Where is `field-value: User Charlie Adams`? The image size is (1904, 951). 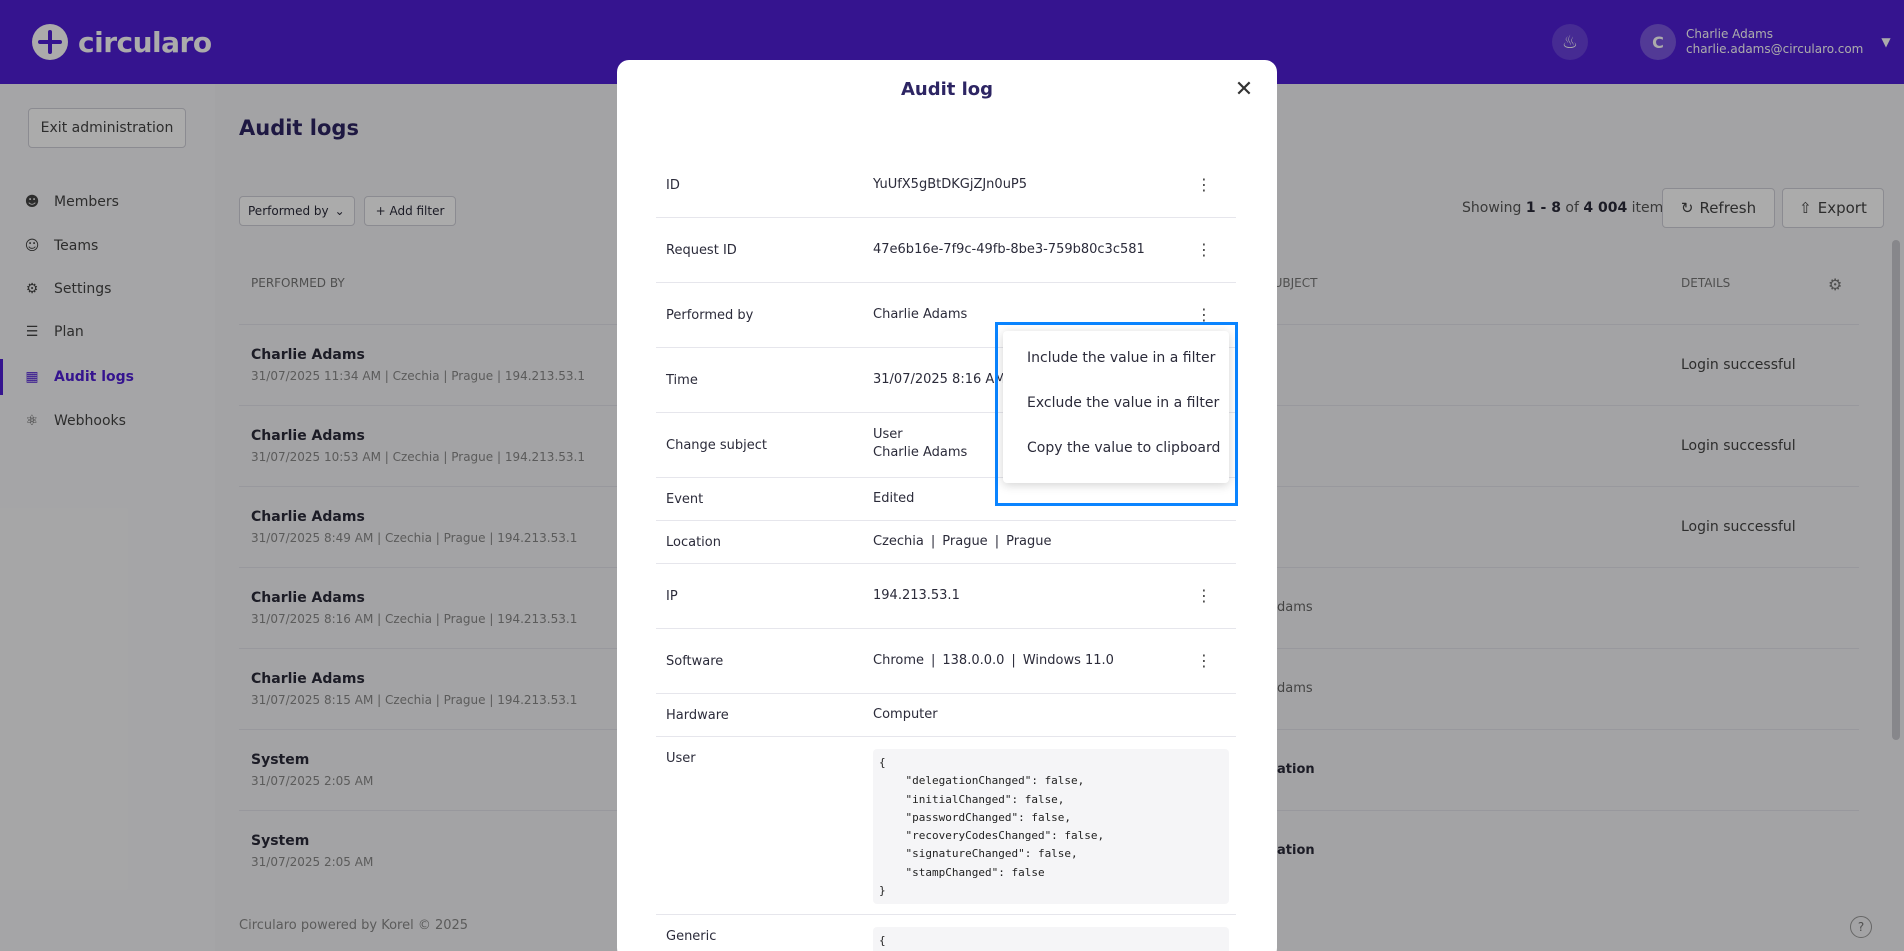 field-value: User Charlie Adams is located at coordinates (920, 444).